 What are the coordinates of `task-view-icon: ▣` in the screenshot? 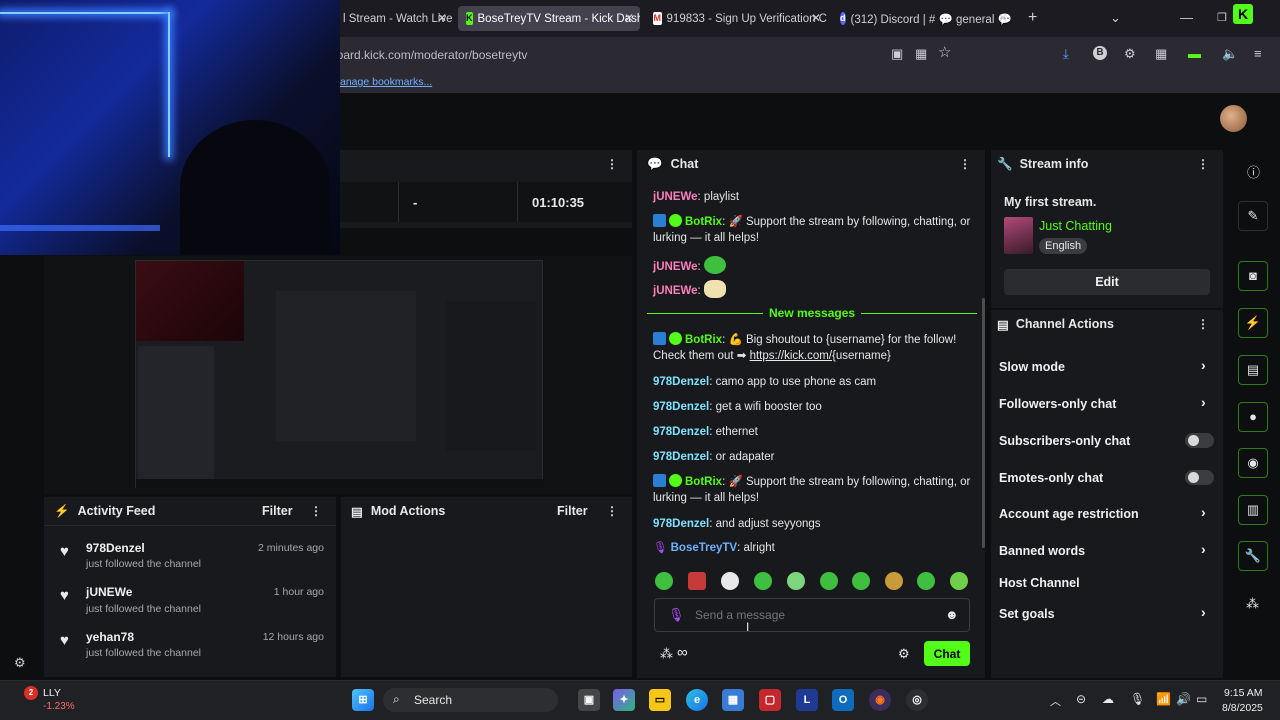 It's located at (589, 700).